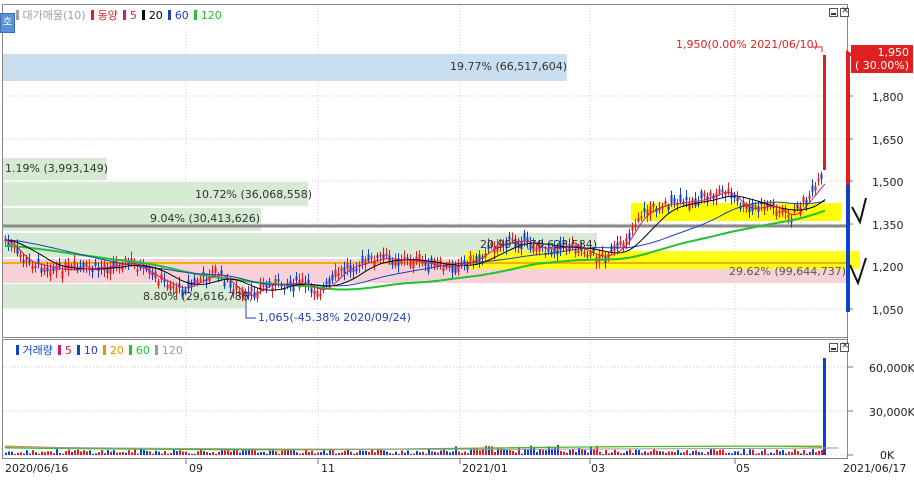  I want to click on volume-profile-label-4: 9.04% (30,413,626), so click(205, 218).